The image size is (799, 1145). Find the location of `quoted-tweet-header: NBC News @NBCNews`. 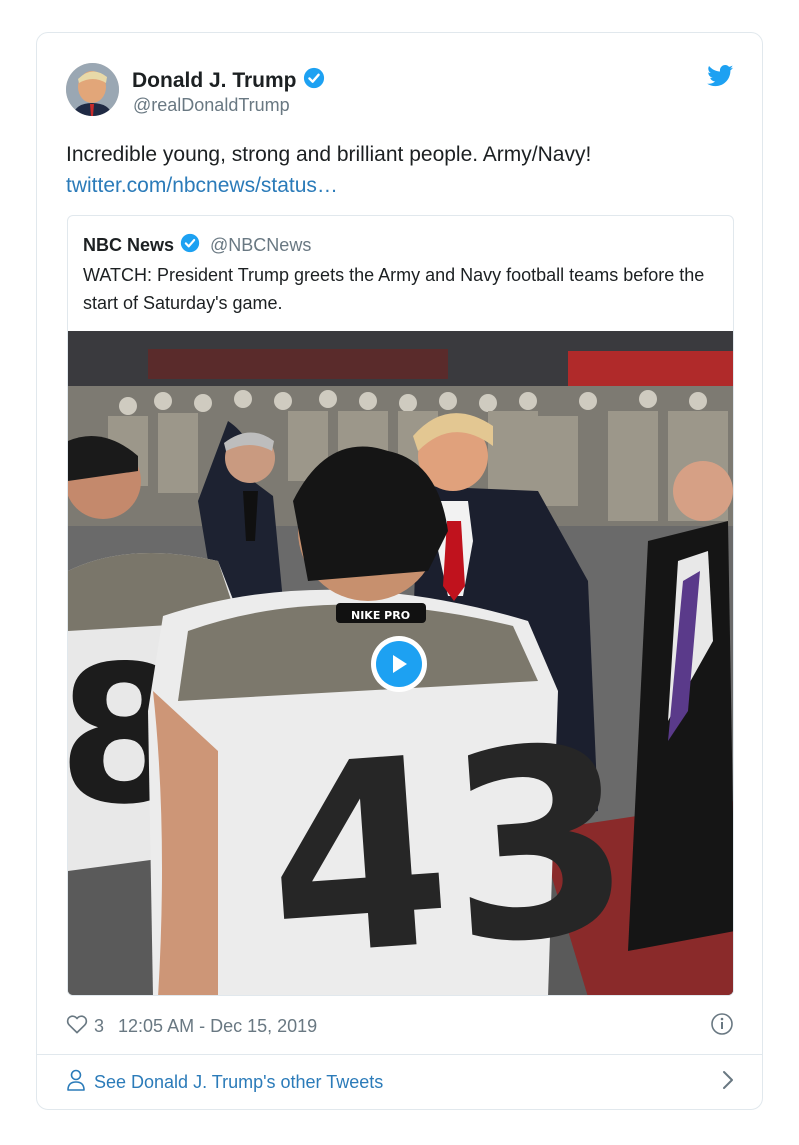

quoted-tweet-header: NBC News @NBCNews is located at coordinates (197, 245).